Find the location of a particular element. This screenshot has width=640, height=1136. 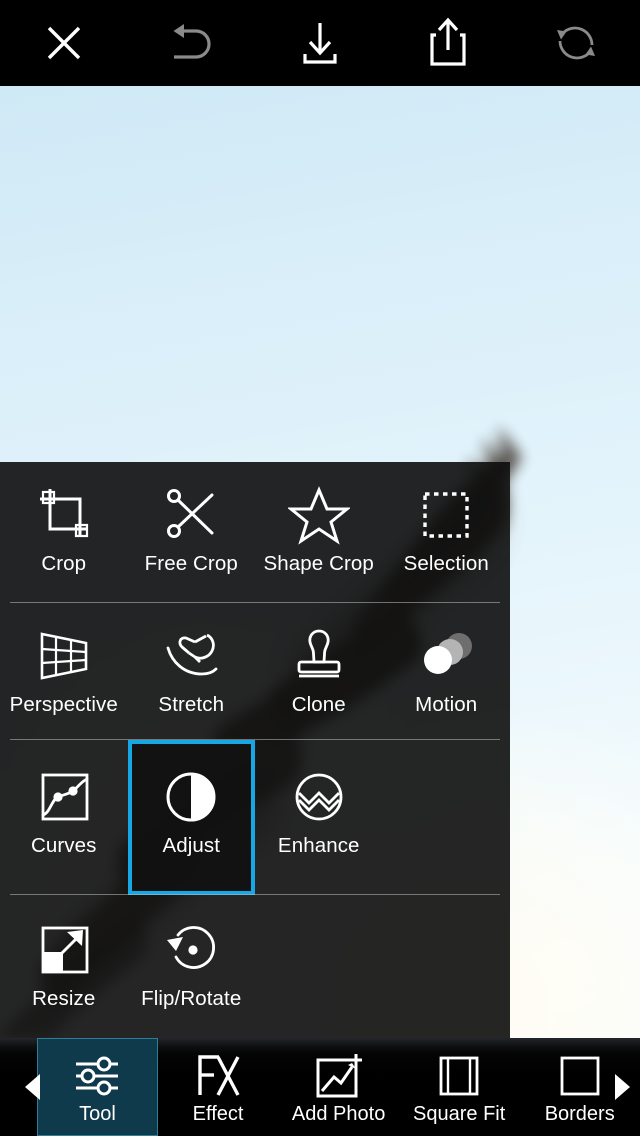

tool-curves: Curves is located at coordinates (64, 817).